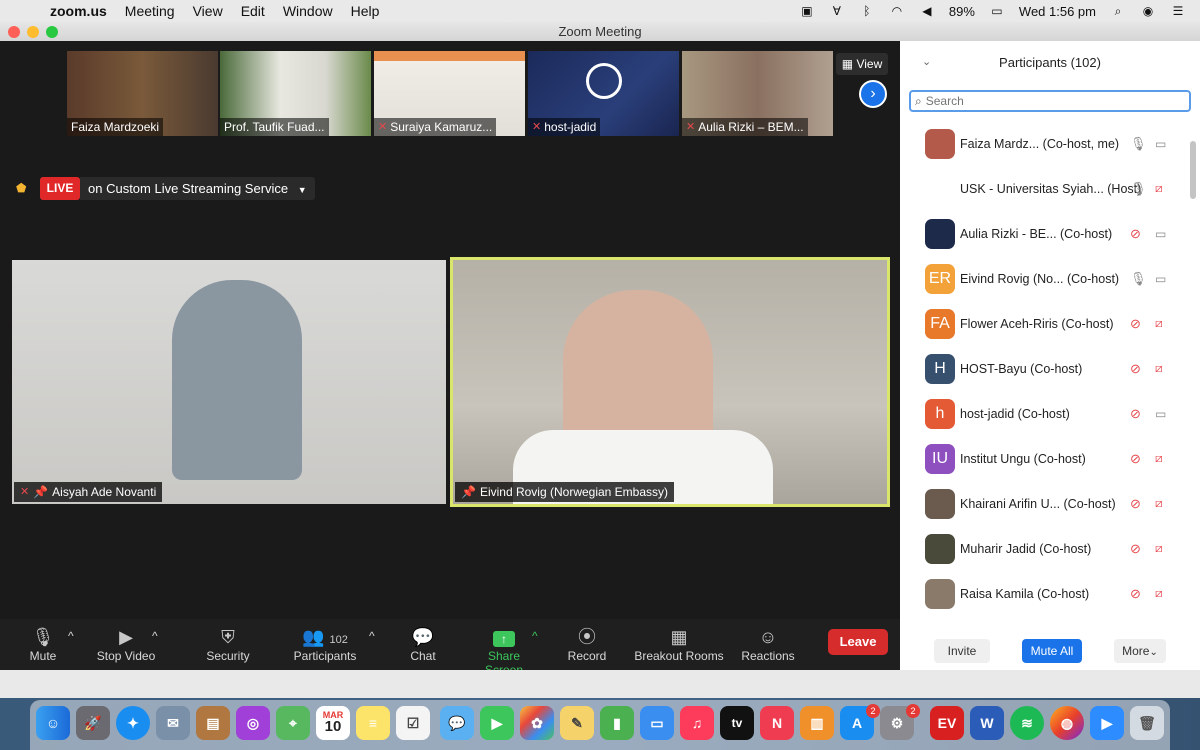 This screenshot has width=1200, height=750. What do you see at coordinates (858, 642) in the screenshot?
I see `leave-button: Leave` at bounding box center [858, 642].